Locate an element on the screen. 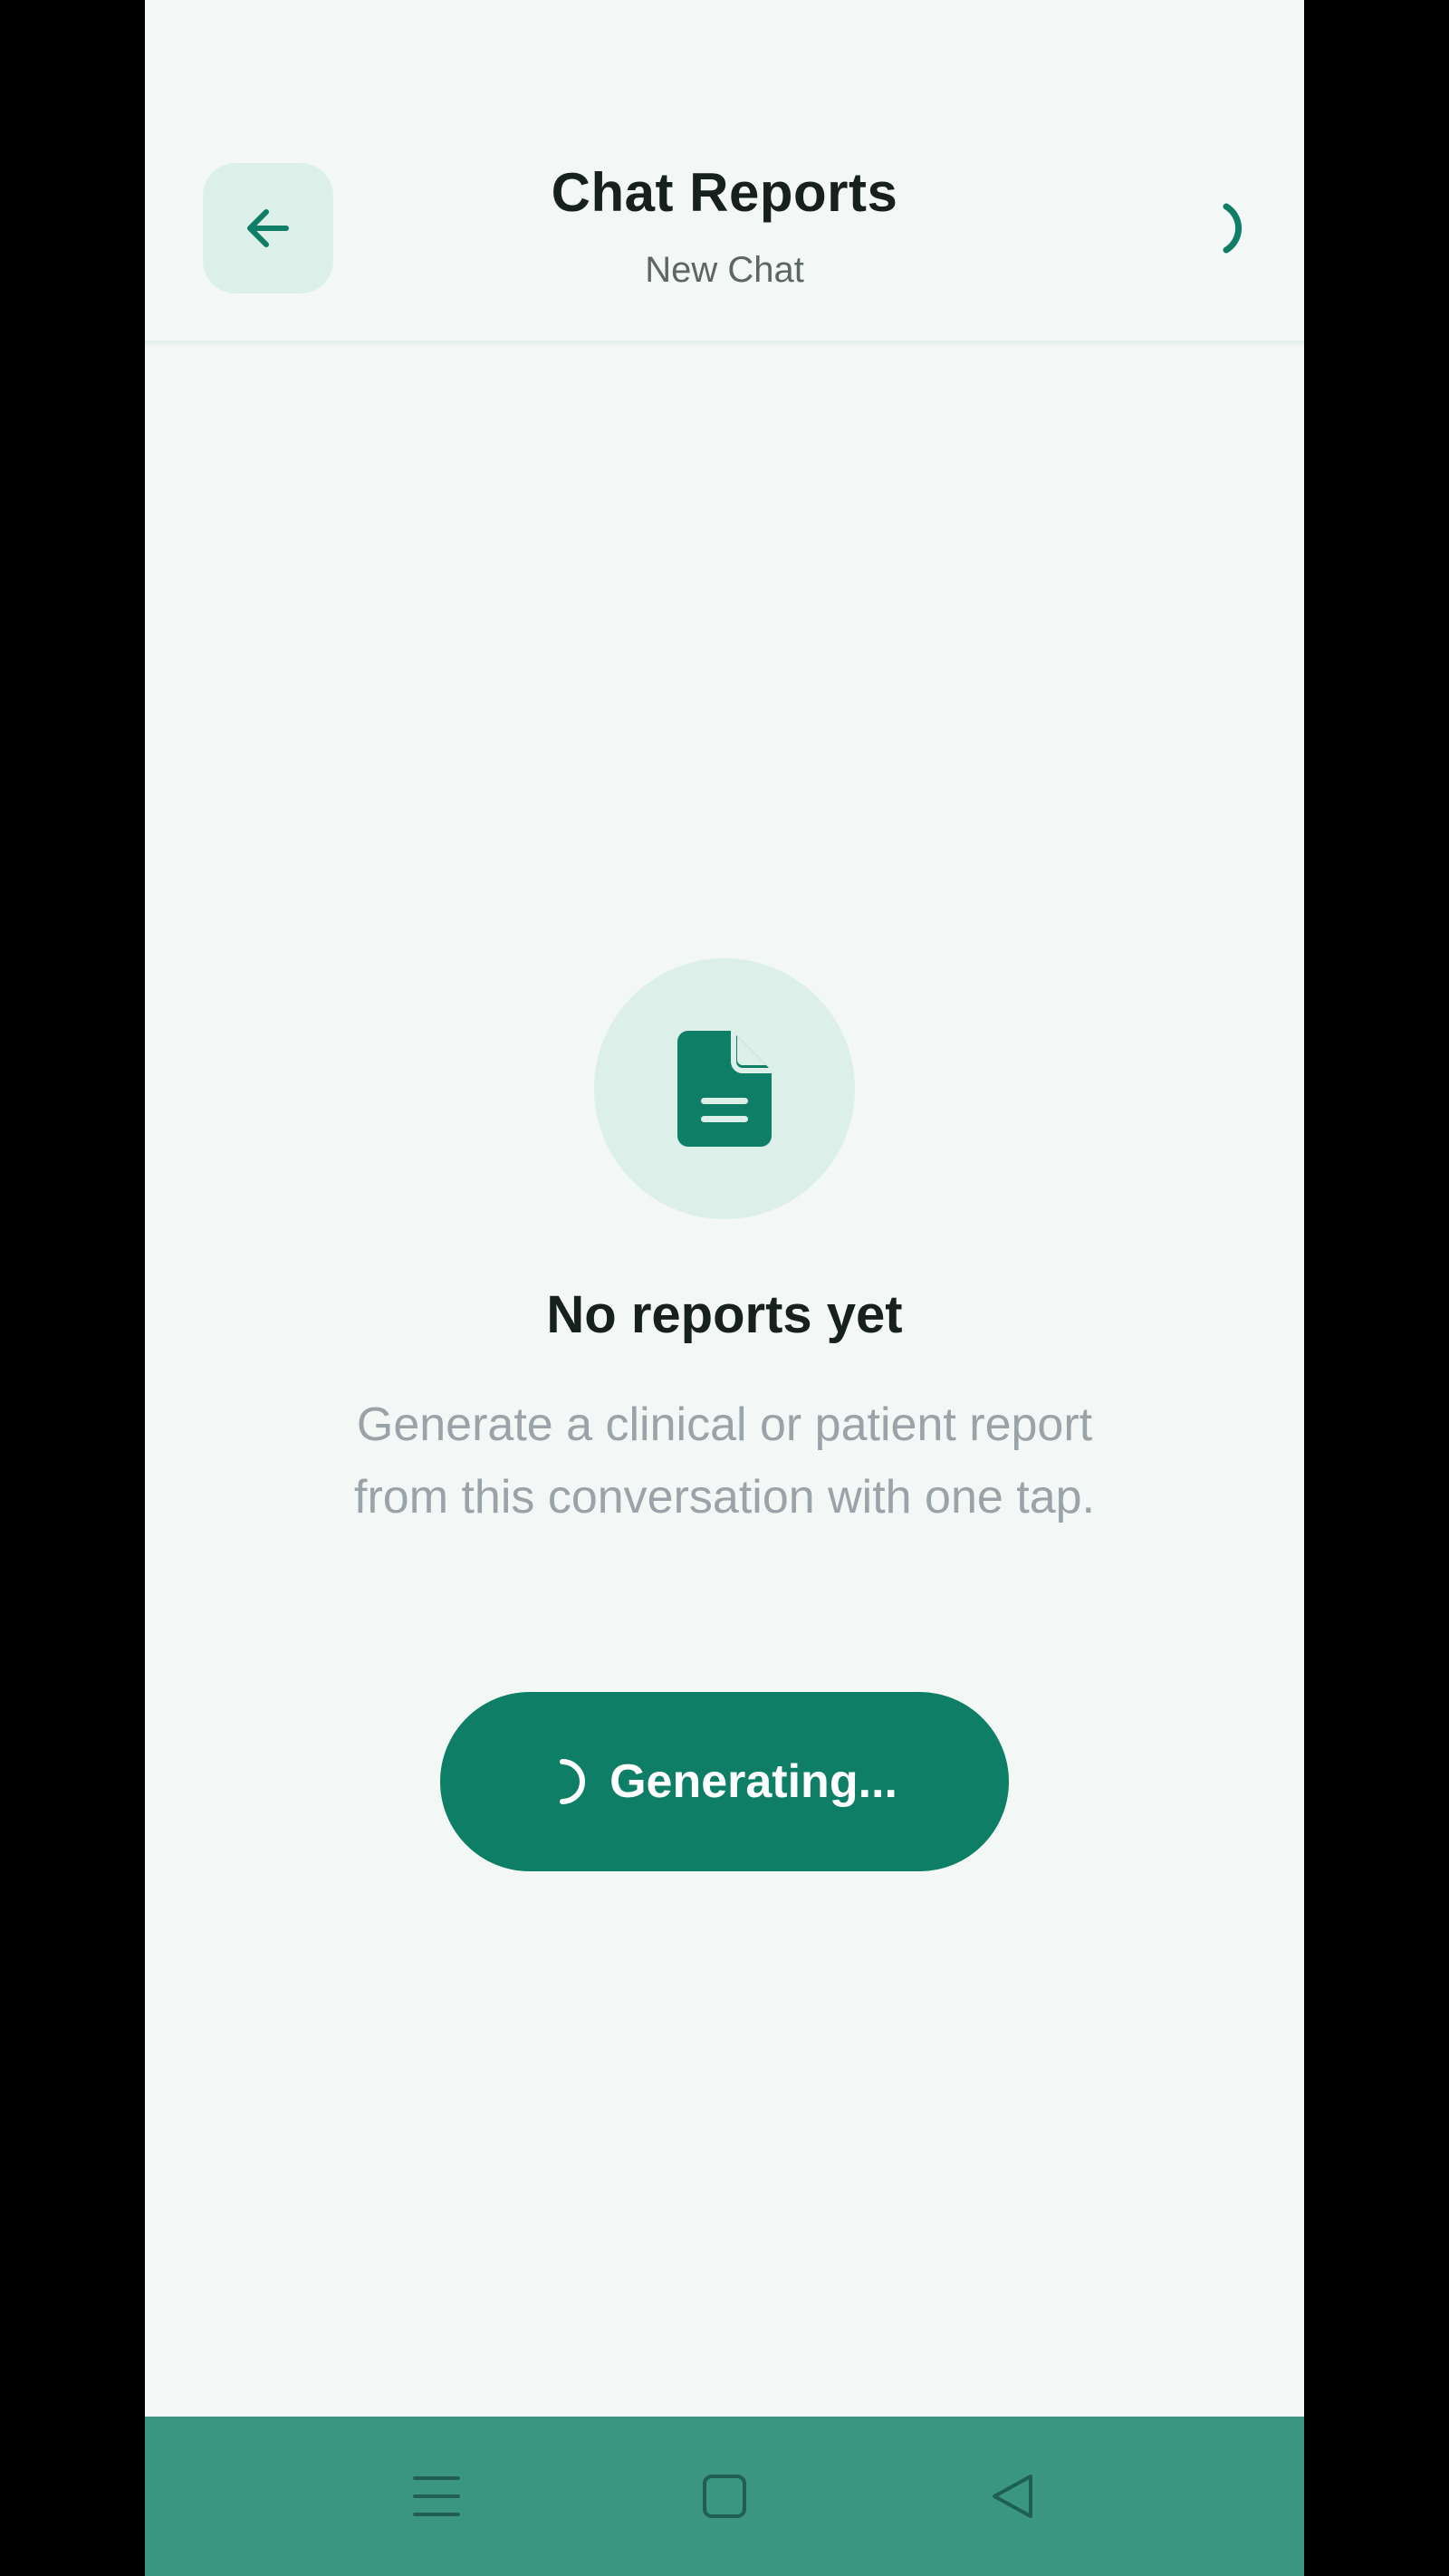 The height and width of the screenshot is (2576, 1449). system-nav-bar is located at coordinates (724, 2496).